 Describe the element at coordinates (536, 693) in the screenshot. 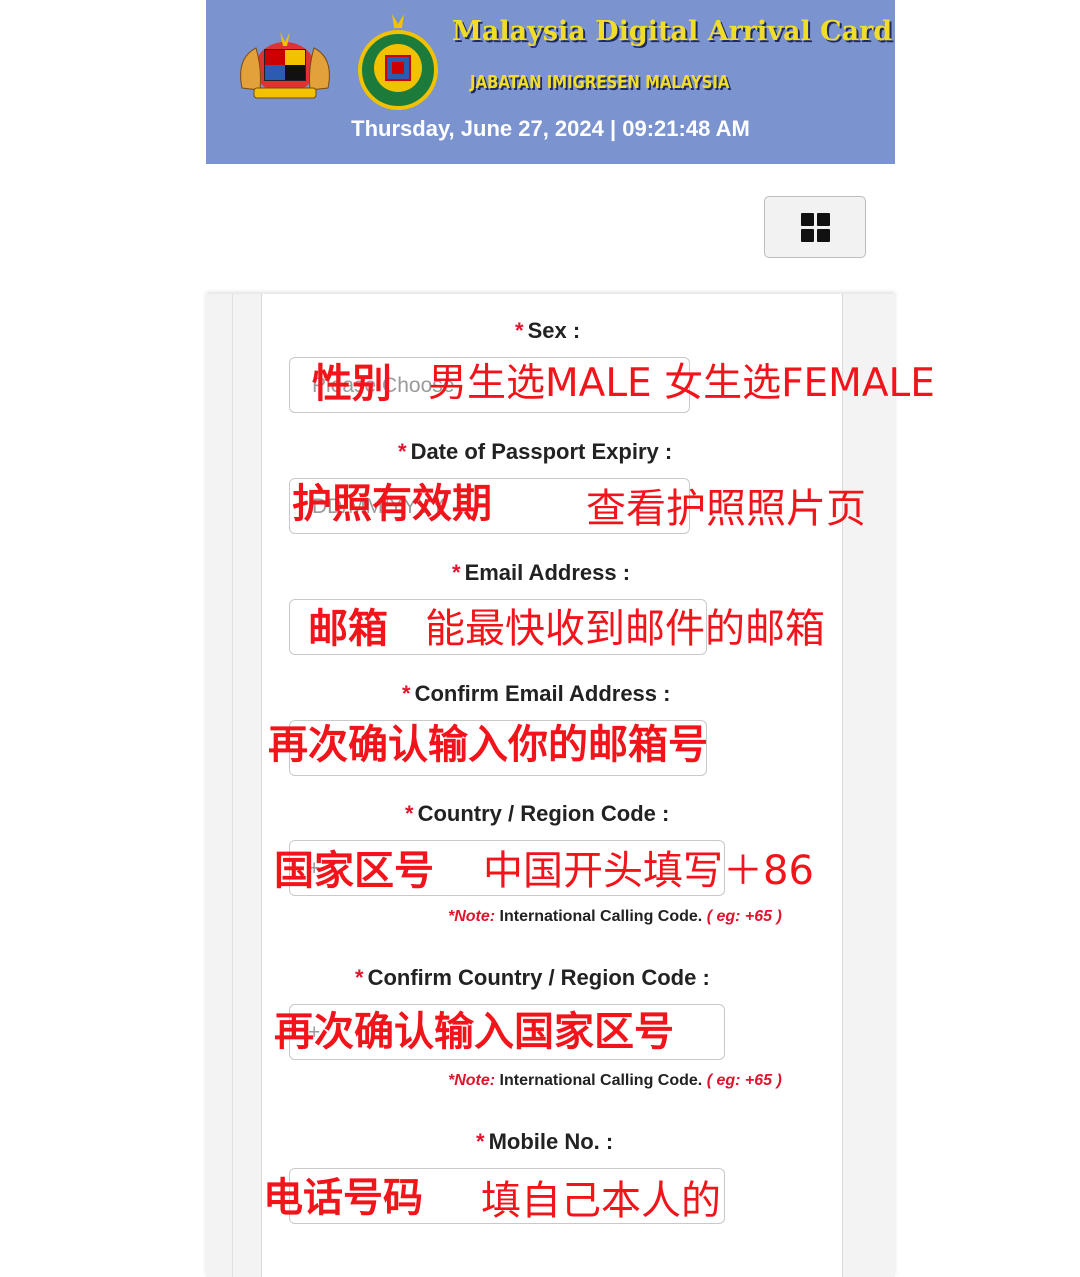

I see `confirm-email-label: * Confirm Email Address :` at that location.